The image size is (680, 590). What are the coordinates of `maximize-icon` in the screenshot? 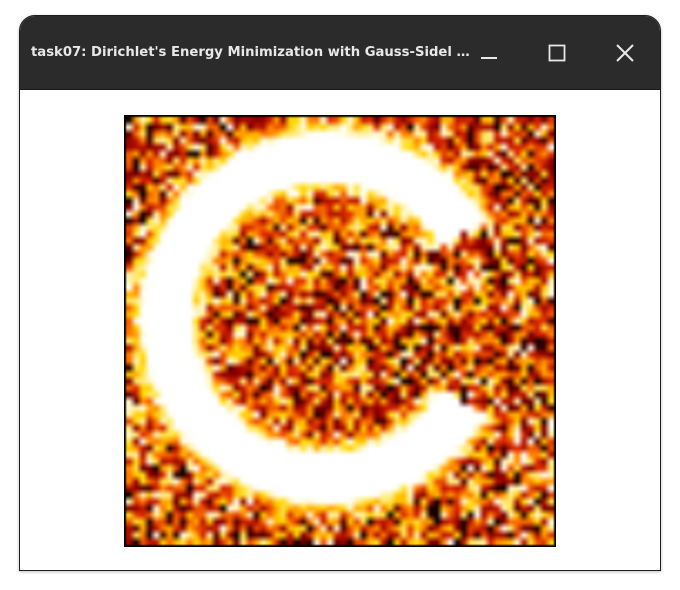 It's located at (557, 53).